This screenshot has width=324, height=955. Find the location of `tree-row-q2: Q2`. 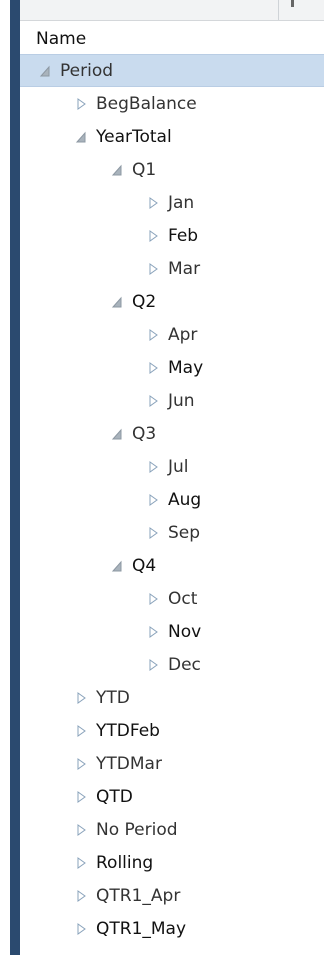

tree-row-q2: Q2 is located at coordinates (172, 301).